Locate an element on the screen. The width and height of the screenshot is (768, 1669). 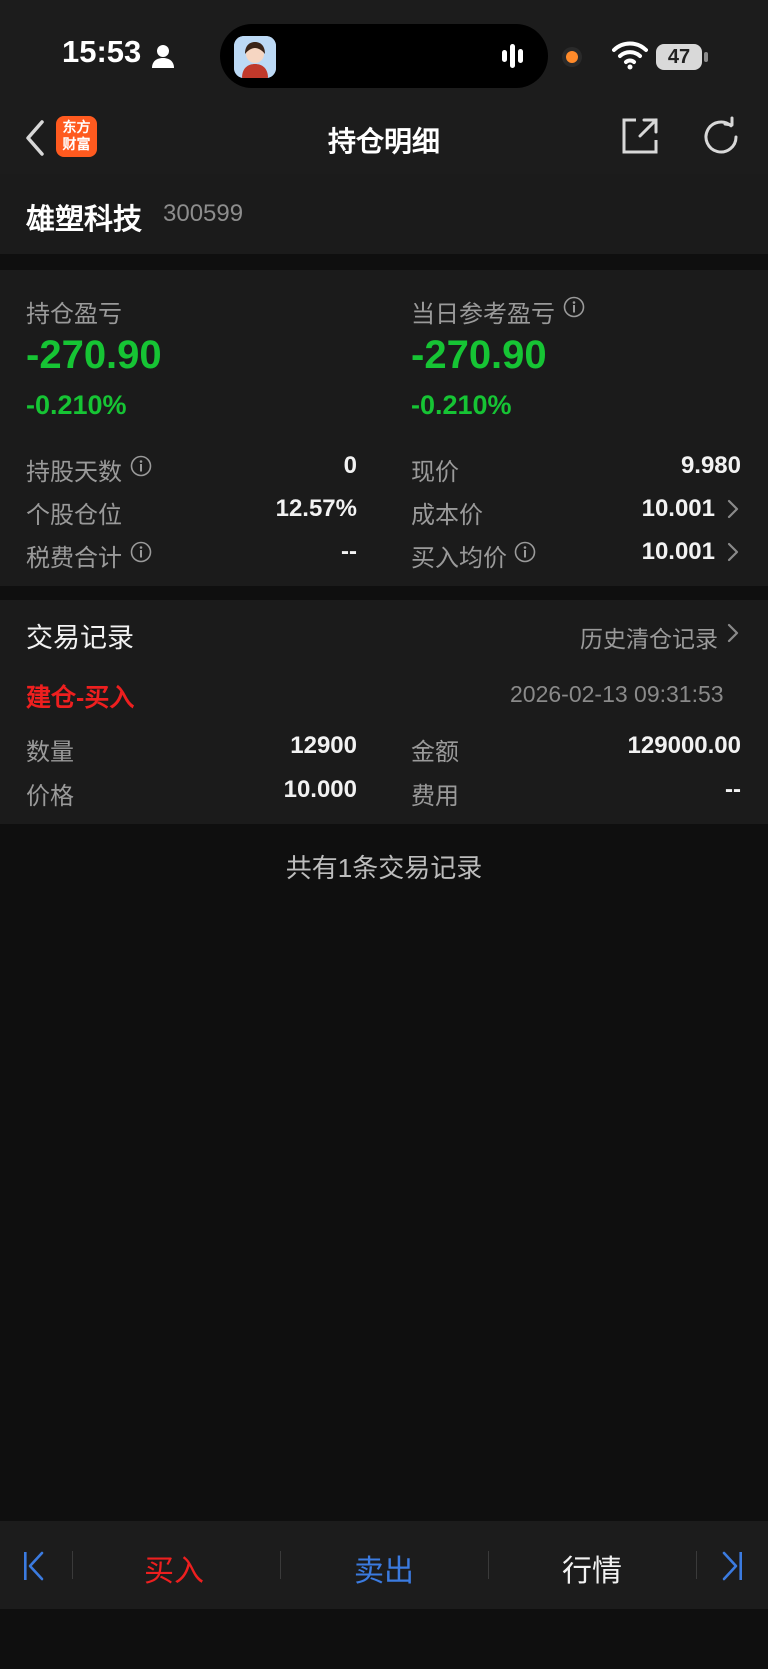
current-price-value: 9.980 is located at coordinates (710, 465).